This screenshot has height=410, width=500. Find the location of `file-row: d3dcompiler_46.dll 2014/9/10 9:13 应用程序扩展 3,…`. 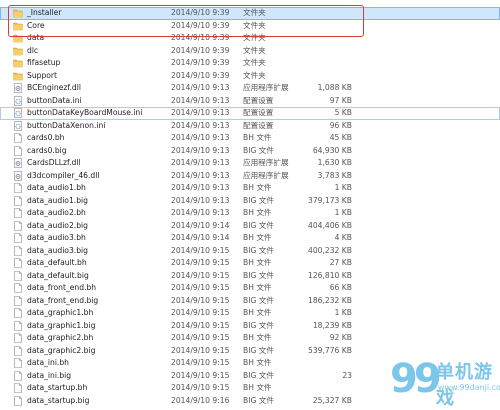

file-row: d3dcompiler_46.dll 2014/9/10 9:13 应用程序扩展 3,… is located at coordinates (250, 176).